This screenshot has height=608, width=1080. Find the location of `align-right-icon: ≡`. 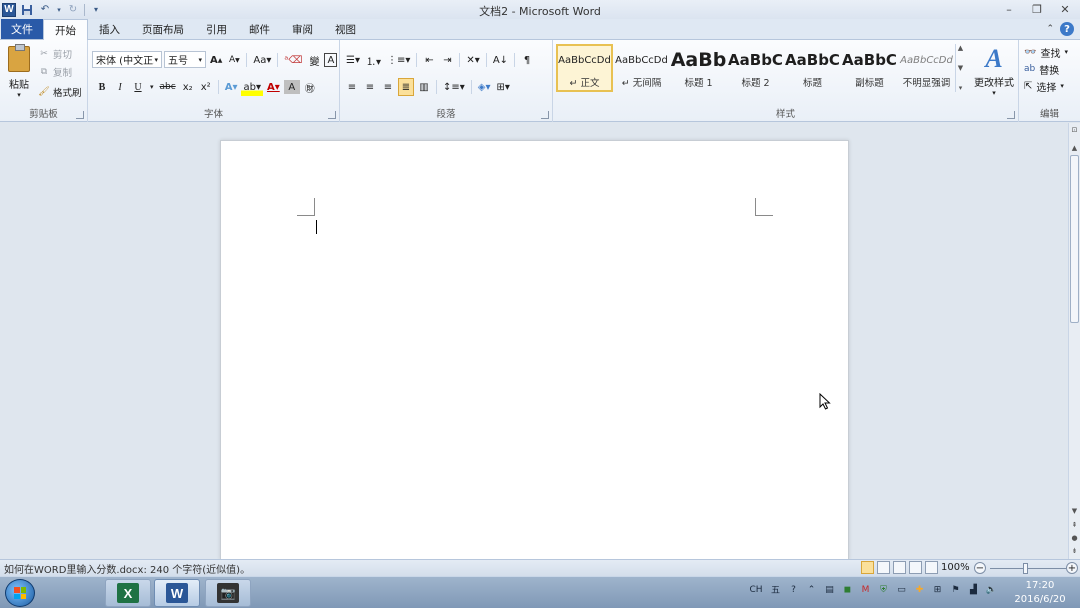

align-right-icon: ≡ is located at coordinates (388, 87).